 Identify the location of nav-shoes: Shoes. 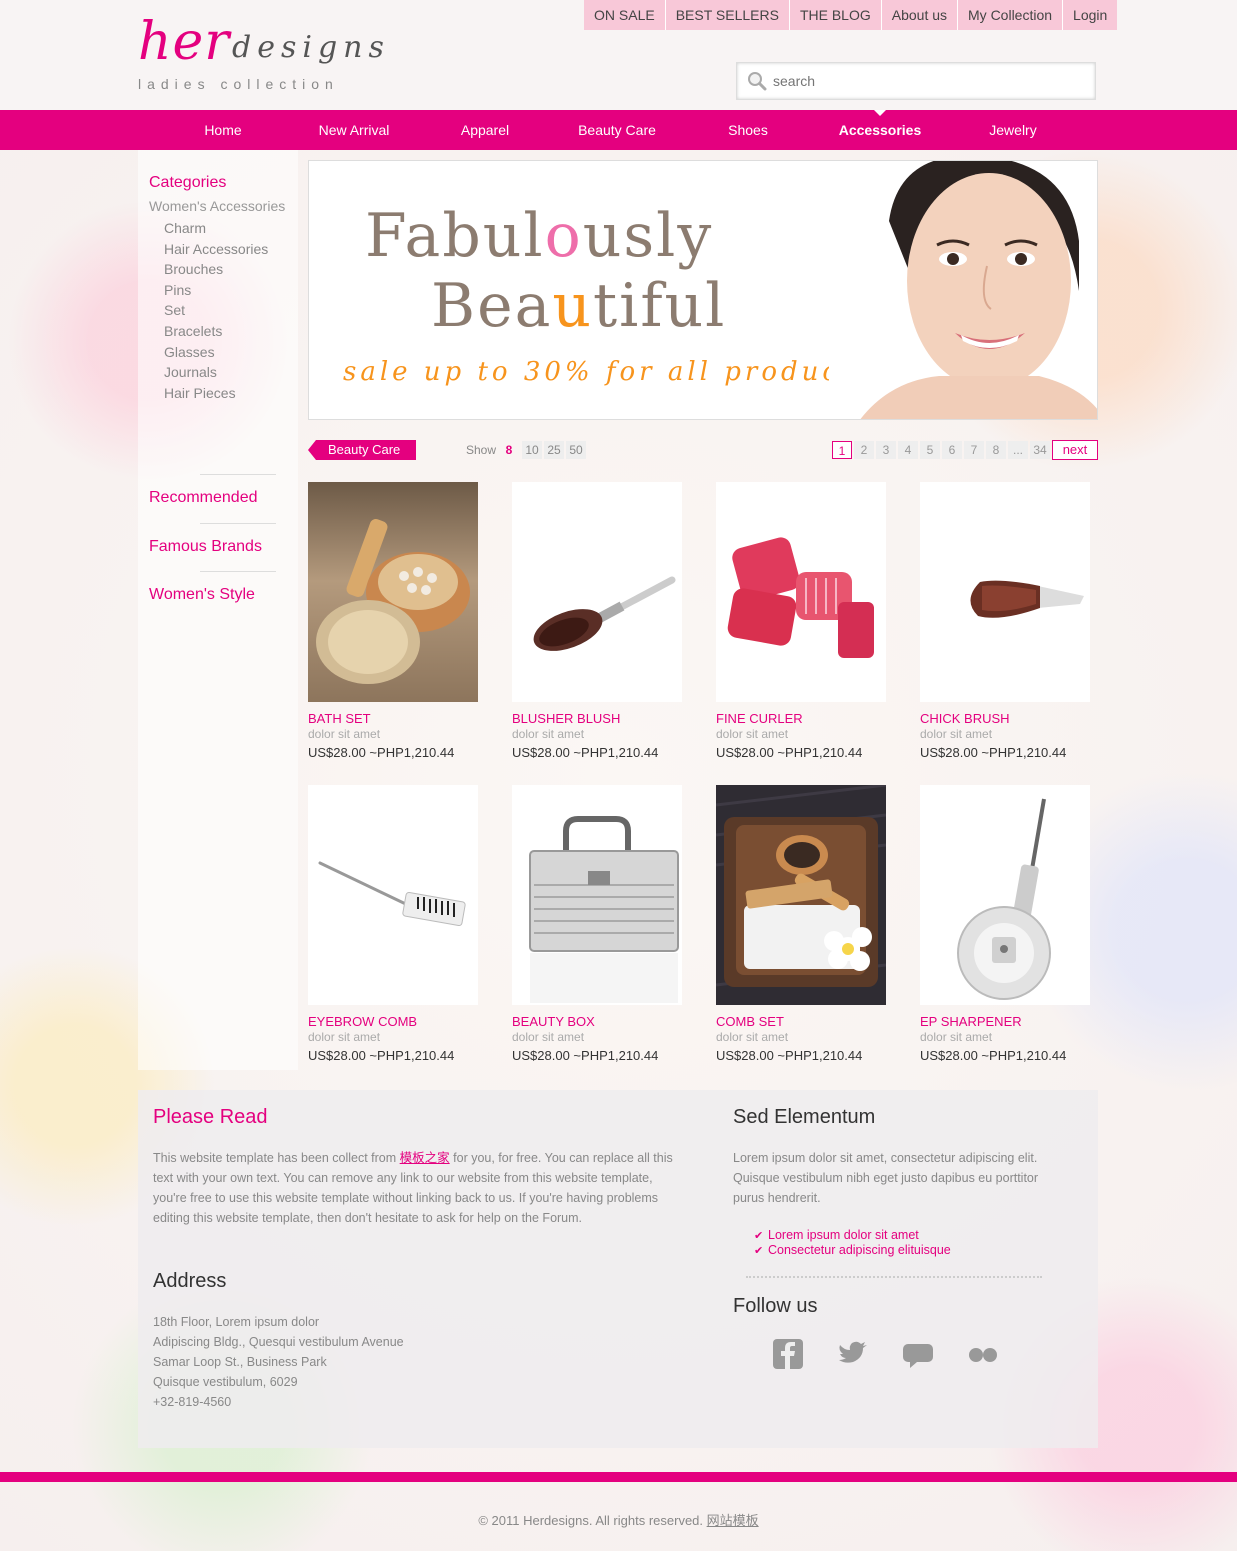
(748, 130).